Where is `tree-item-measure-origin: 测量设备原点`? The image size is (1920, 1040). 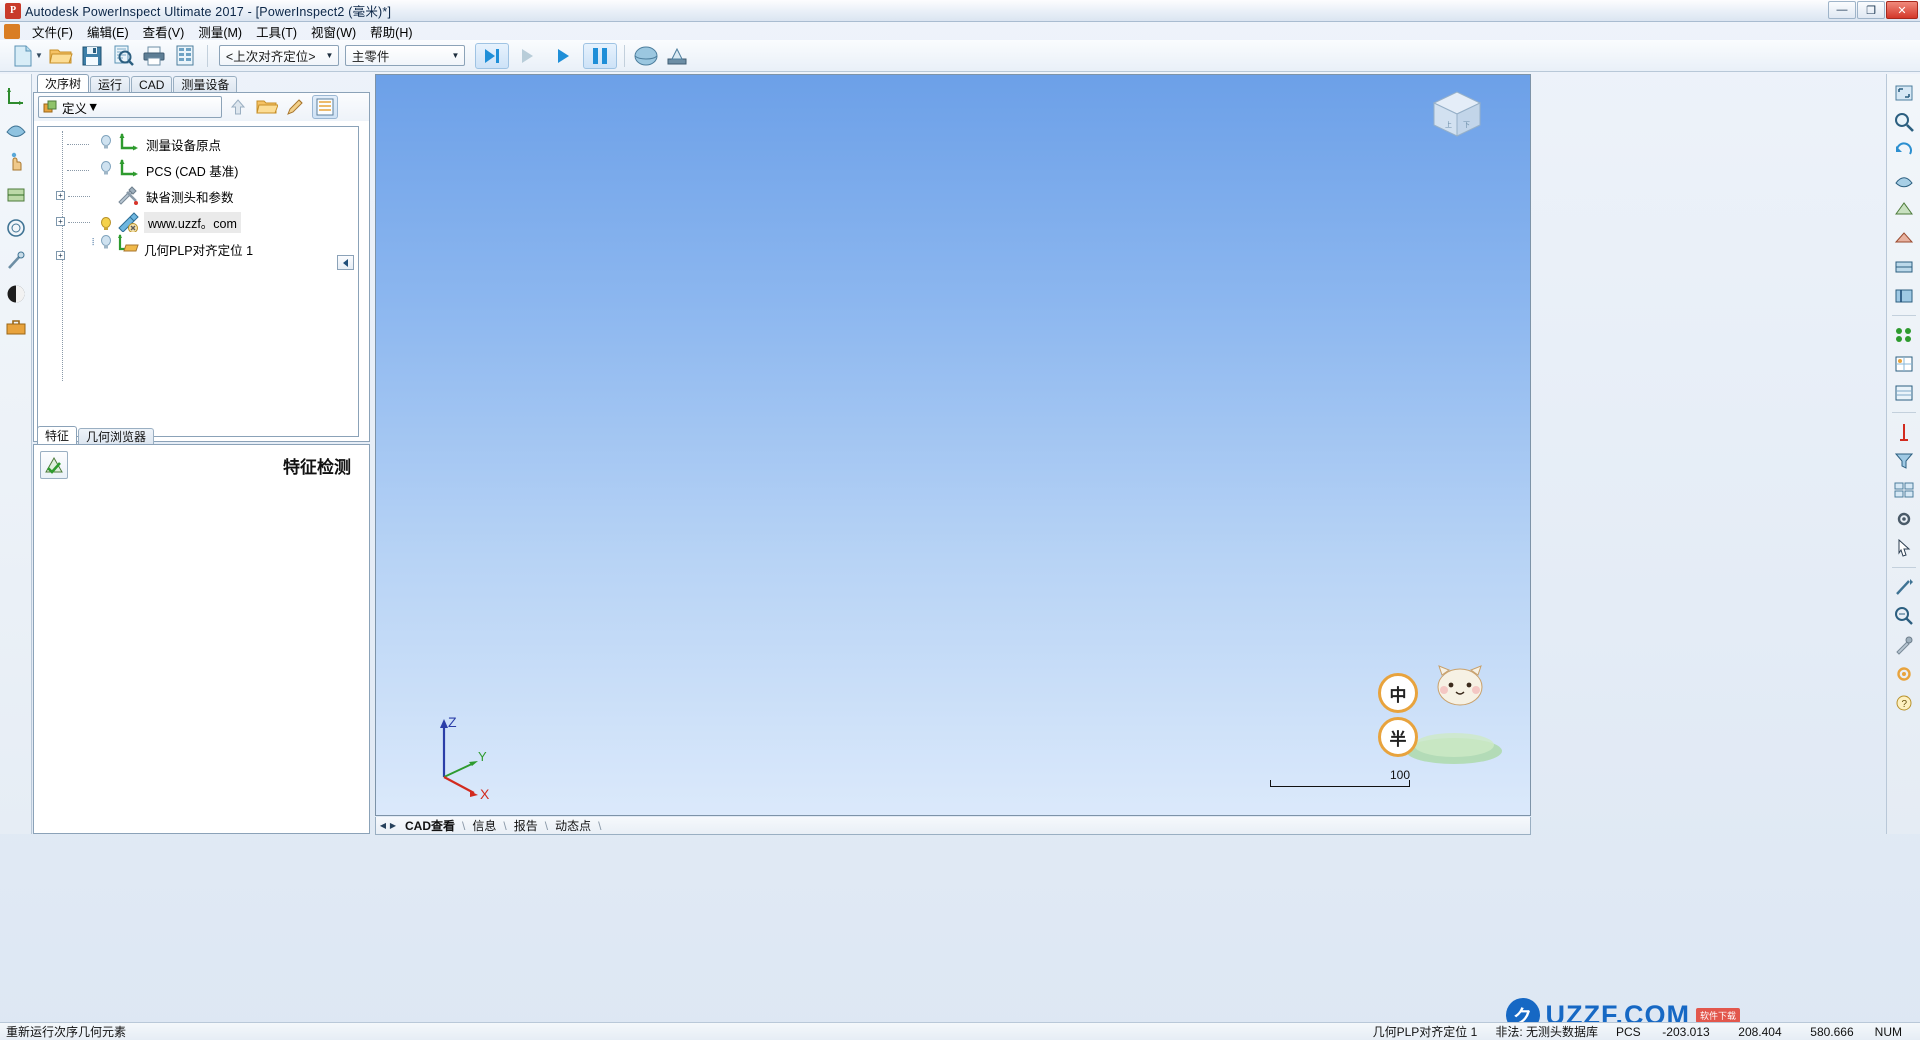 tree-item-measure-origin: 测量设备原点 is located at coordinates (198, 144).